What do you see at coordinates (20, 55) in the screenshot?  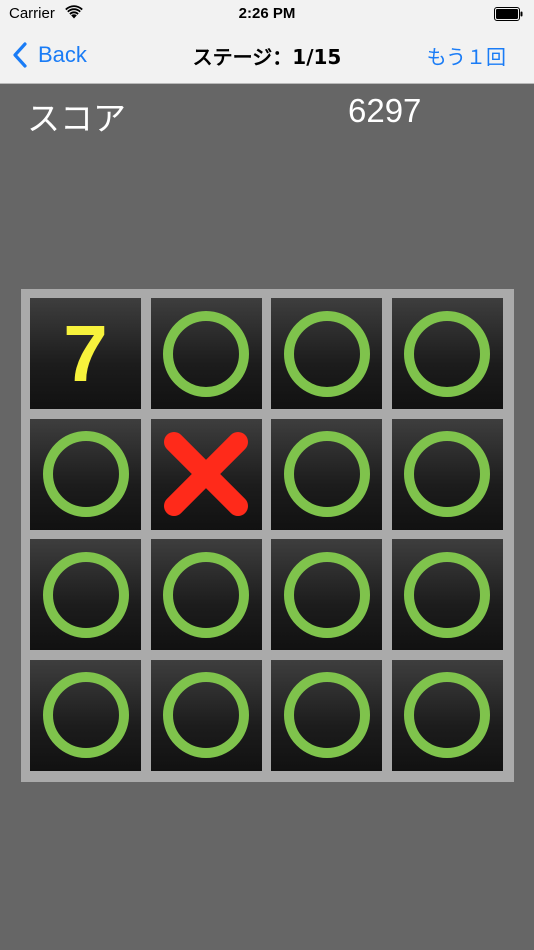 I see `chevron-left-icon` at bounding box center [20, 55].